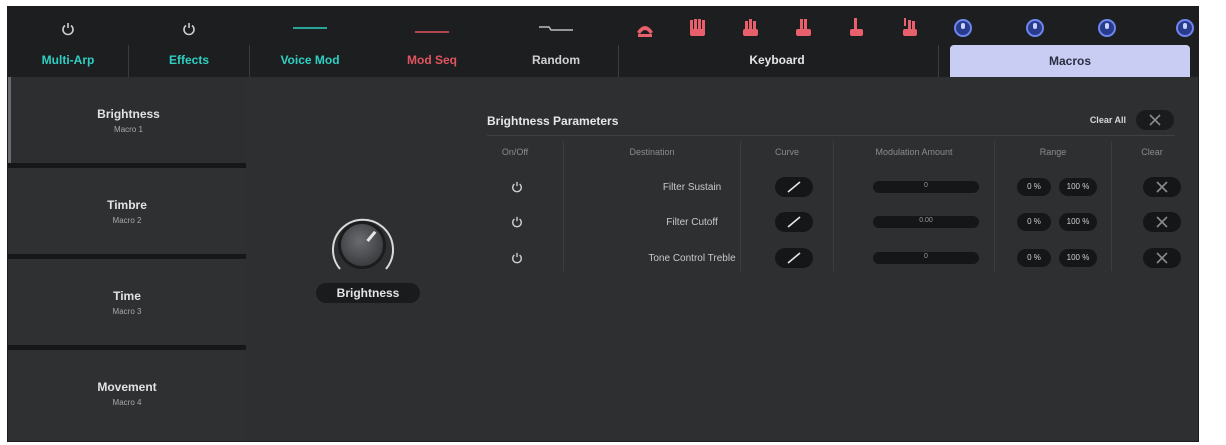 The image size is (1226, 445). Describe the element at coordinates (128, 114) in the screenshot. I see `macro-item-title: Brightness` at that location.